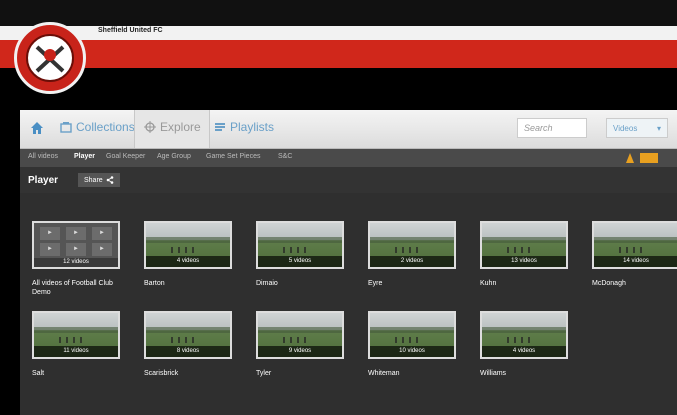 The width and height of the screenshot is (677, 415). I want to click on video-thumbnail: 2 videos, so click(412, 245).